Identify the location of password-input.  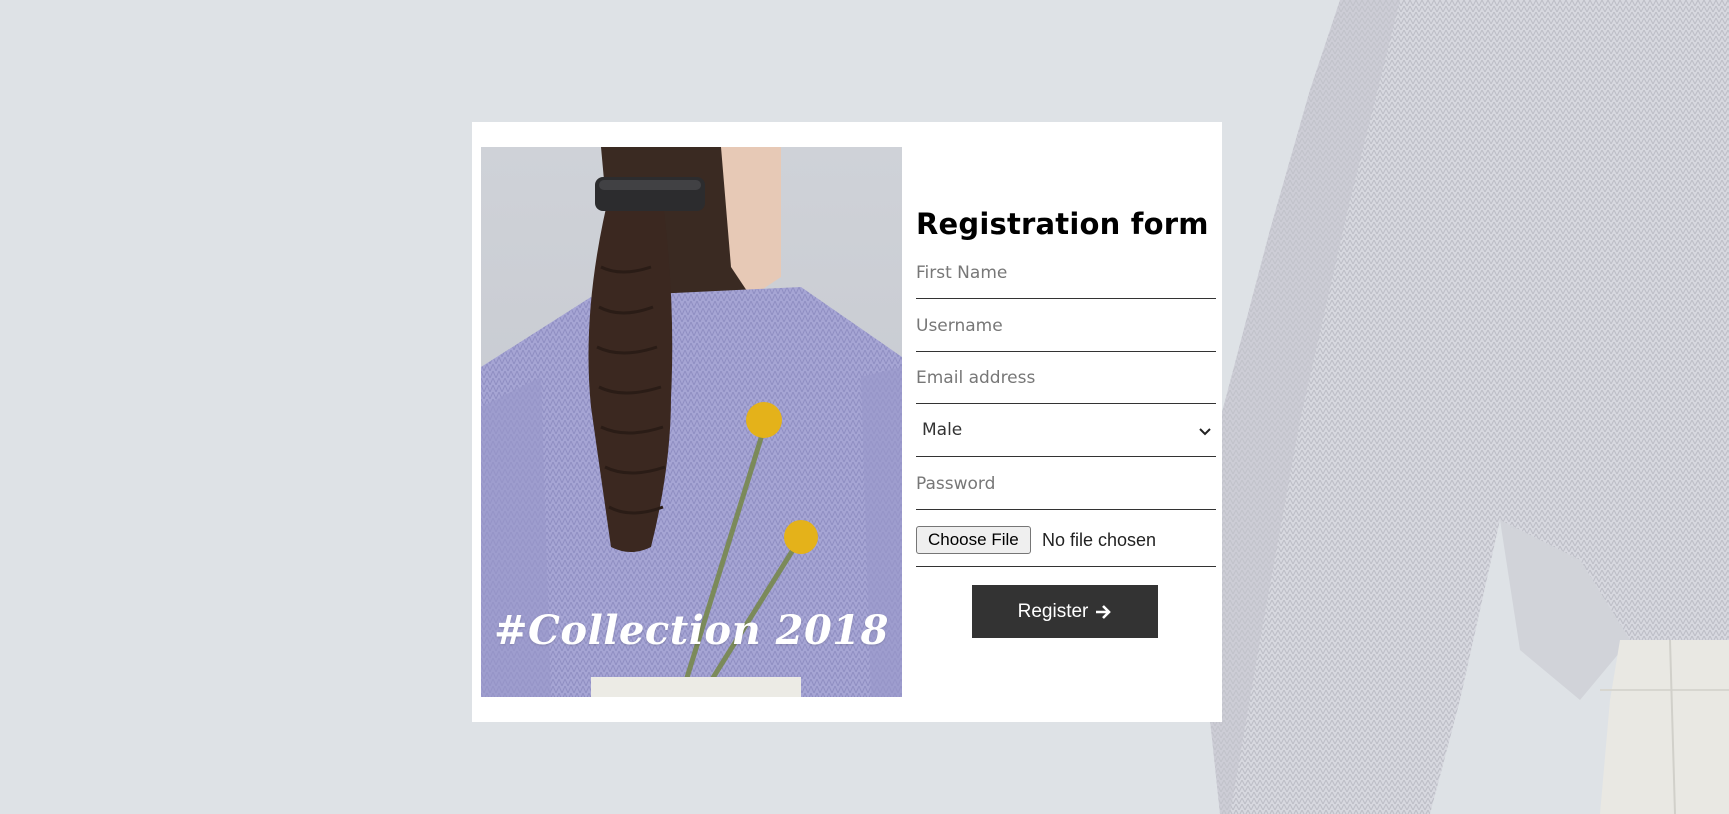
(1066, 483).